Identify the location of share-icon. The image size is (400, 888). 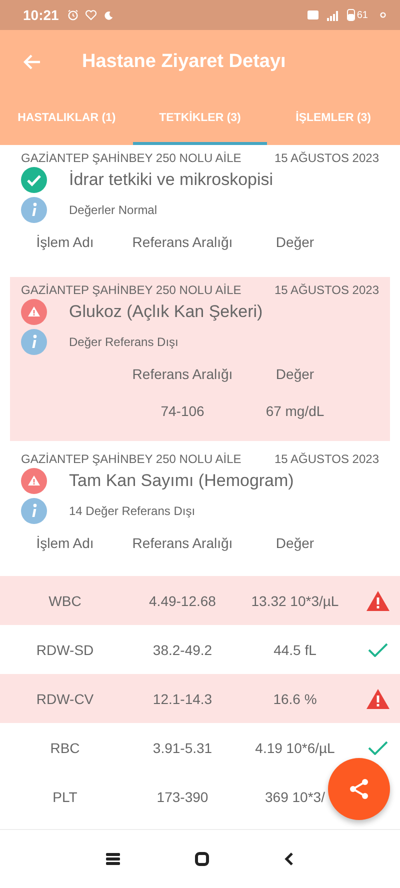
(359, 789).